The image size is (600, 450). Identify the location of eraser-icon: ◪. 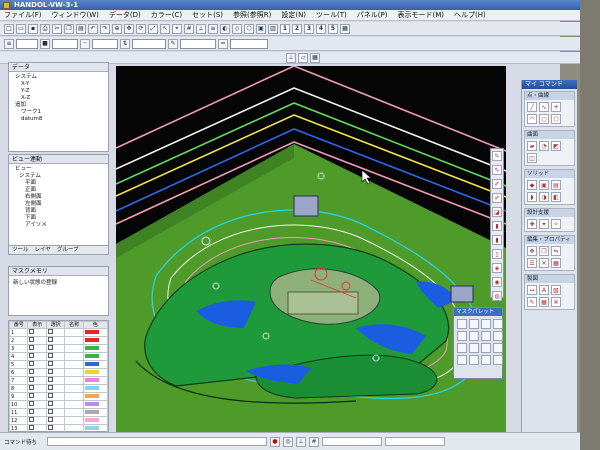
(497, 212).